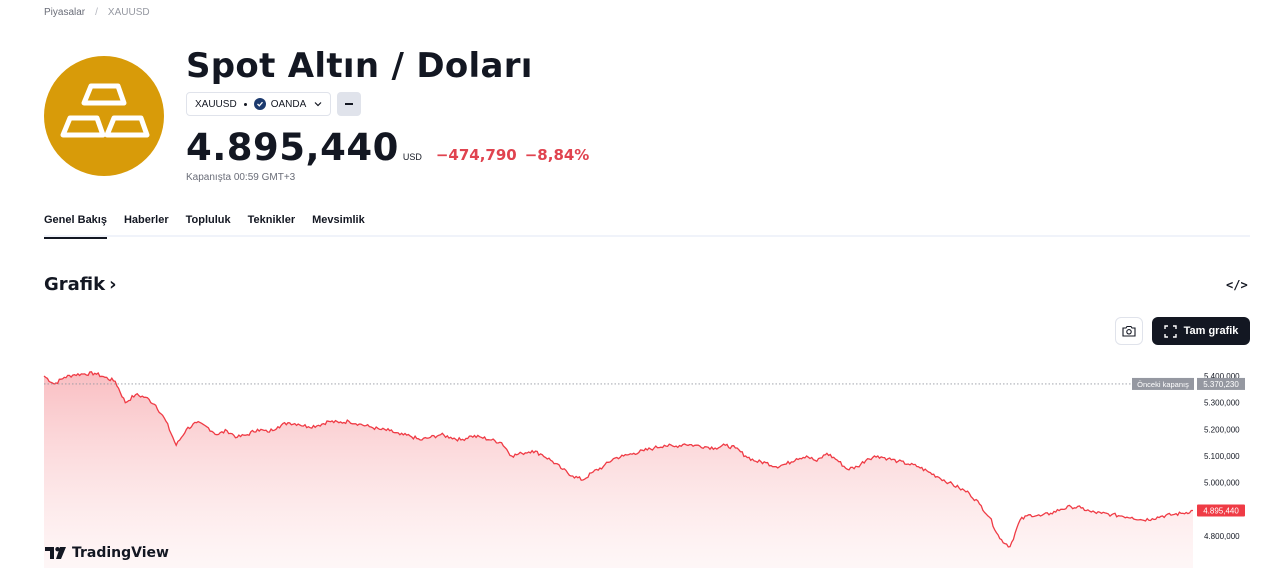  I want to click on minus-button, so click(349, 104).